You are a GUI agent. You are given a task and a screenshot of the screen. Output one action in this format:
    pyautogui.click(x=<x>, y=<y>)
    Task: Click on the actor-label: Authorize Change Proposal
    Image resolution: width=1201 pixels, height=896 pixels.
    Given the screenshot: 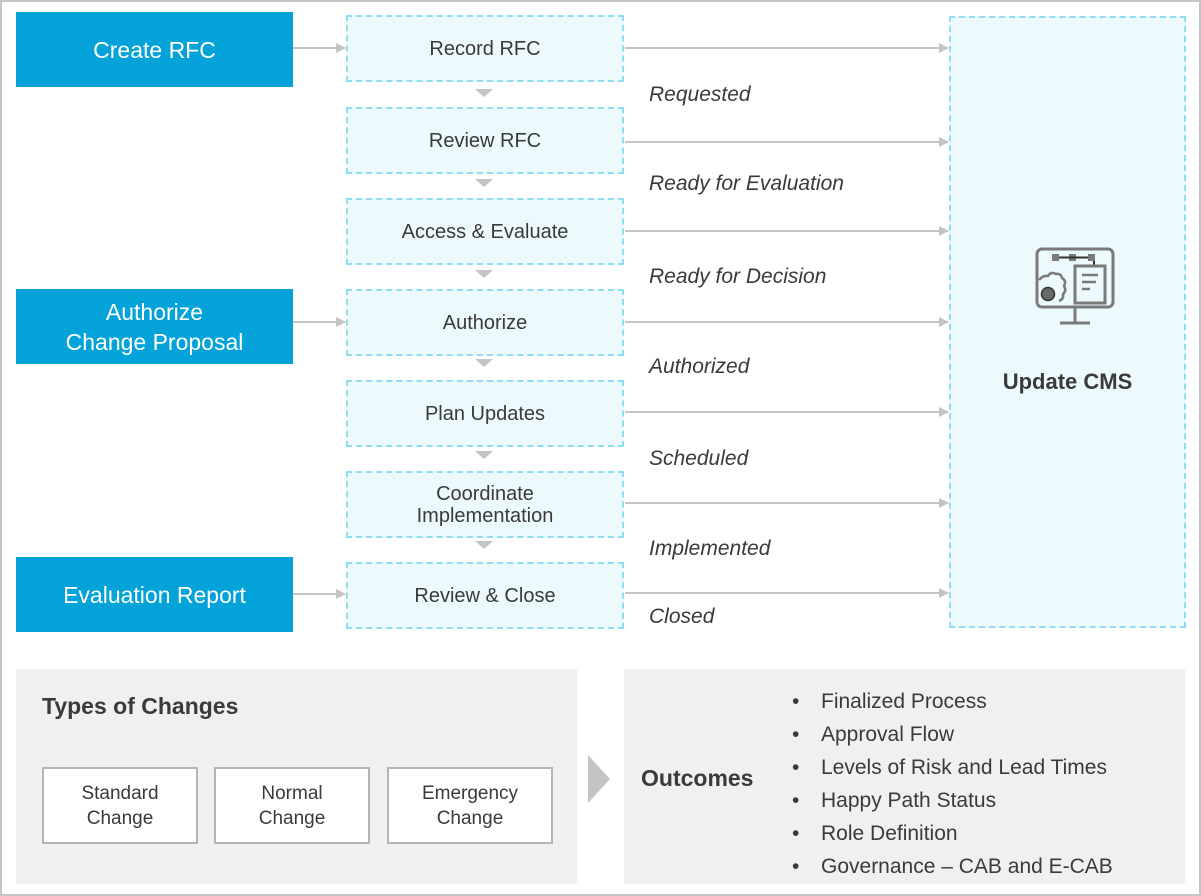 What is the action you would take?
    pyautogui.click(x=154, y=326)
    